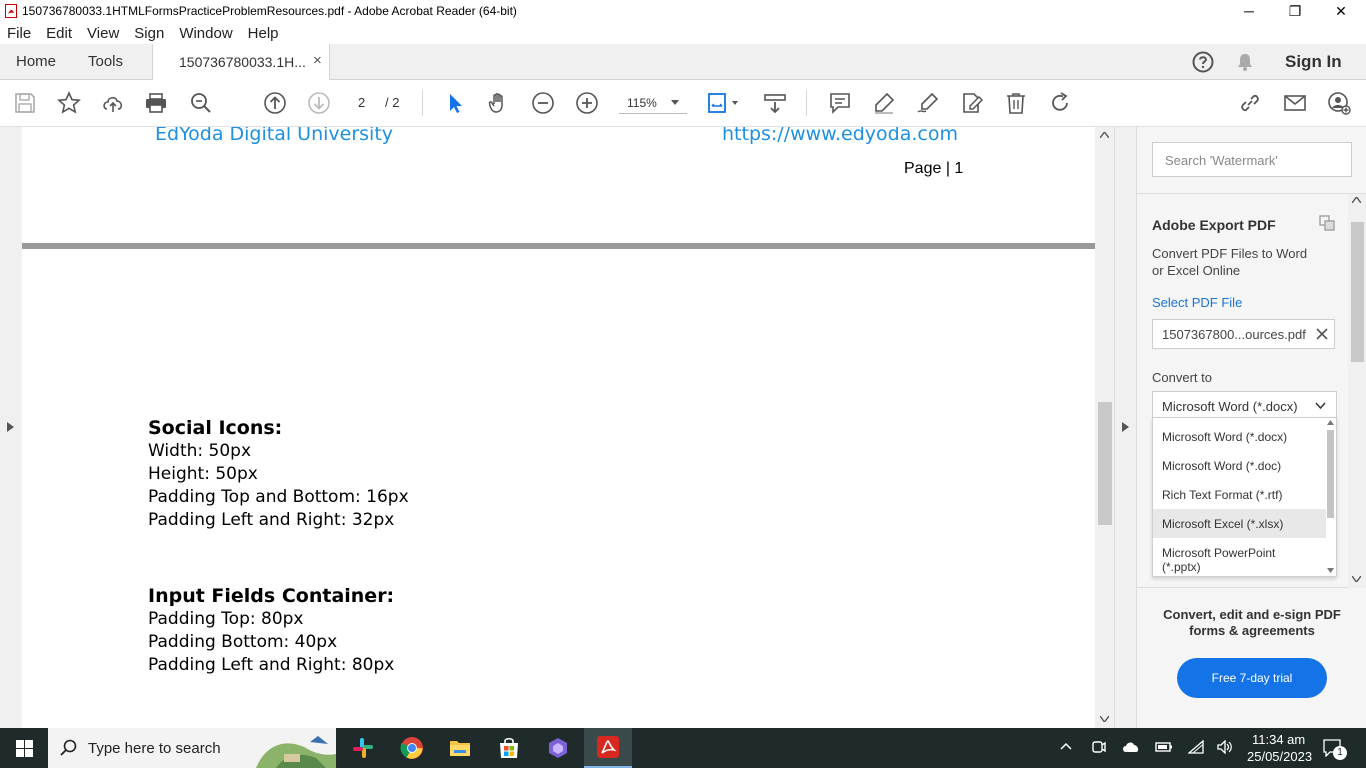  What do you see at coordinates (24, 748) in the screenshot?
I see `windows-start-icon` at bounding box center [24, 748].